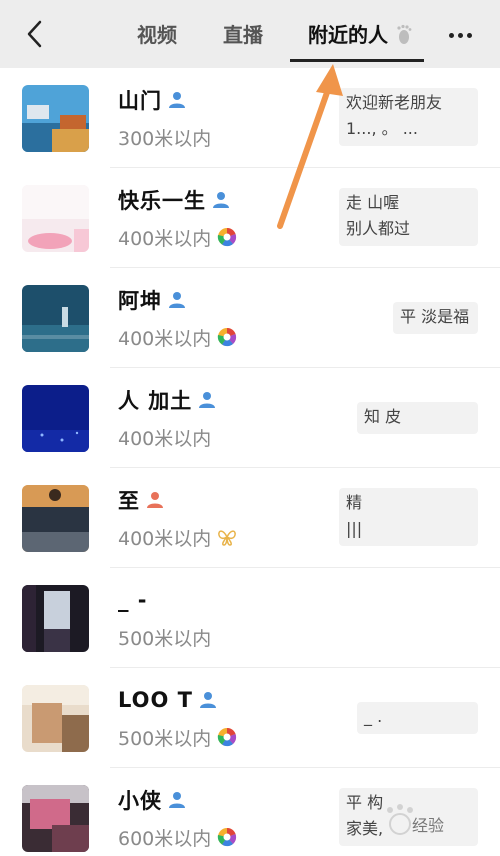  I want to click on list-item: 人 加土 400米以内 知 皮, so click(250, 418).